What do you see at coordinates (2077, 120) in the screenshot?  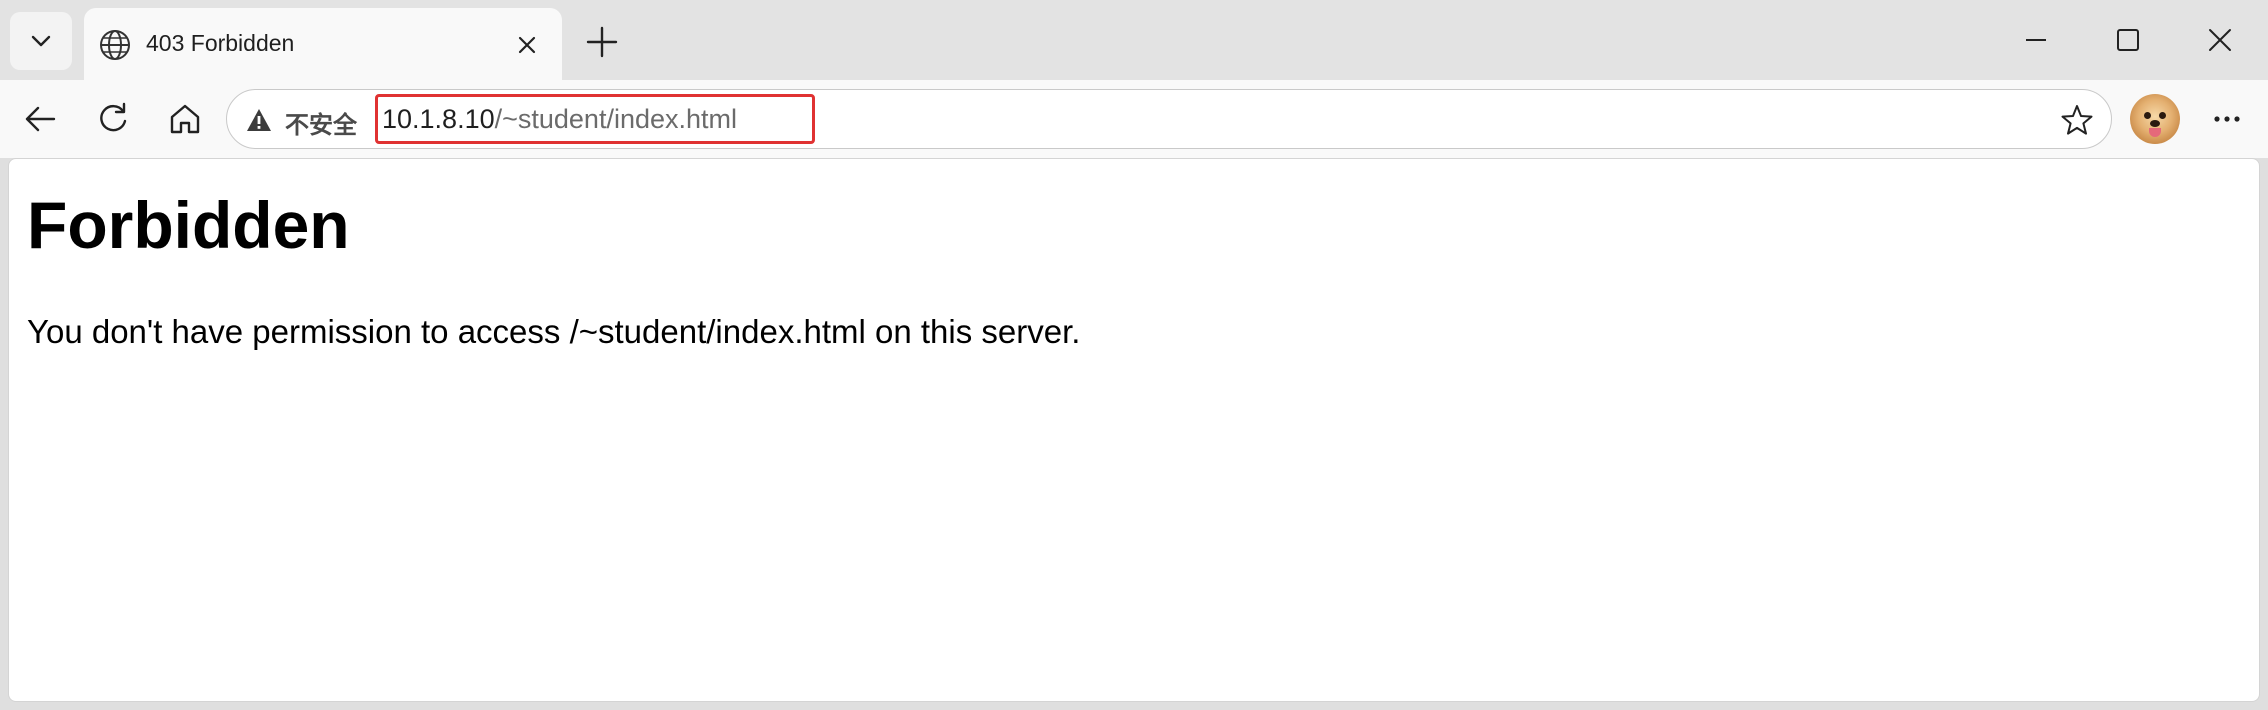 I see `star-icon` at bounding box center [2077, 120].